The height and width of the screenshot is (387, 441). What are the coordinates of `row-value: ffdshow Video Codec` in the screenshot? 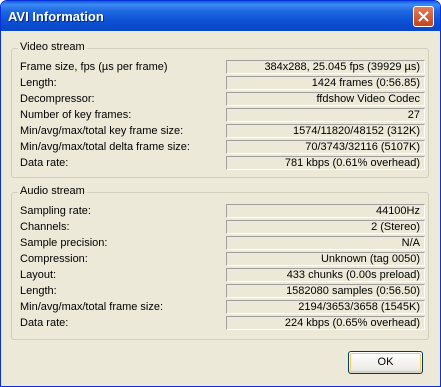 It's located at (325, 99).